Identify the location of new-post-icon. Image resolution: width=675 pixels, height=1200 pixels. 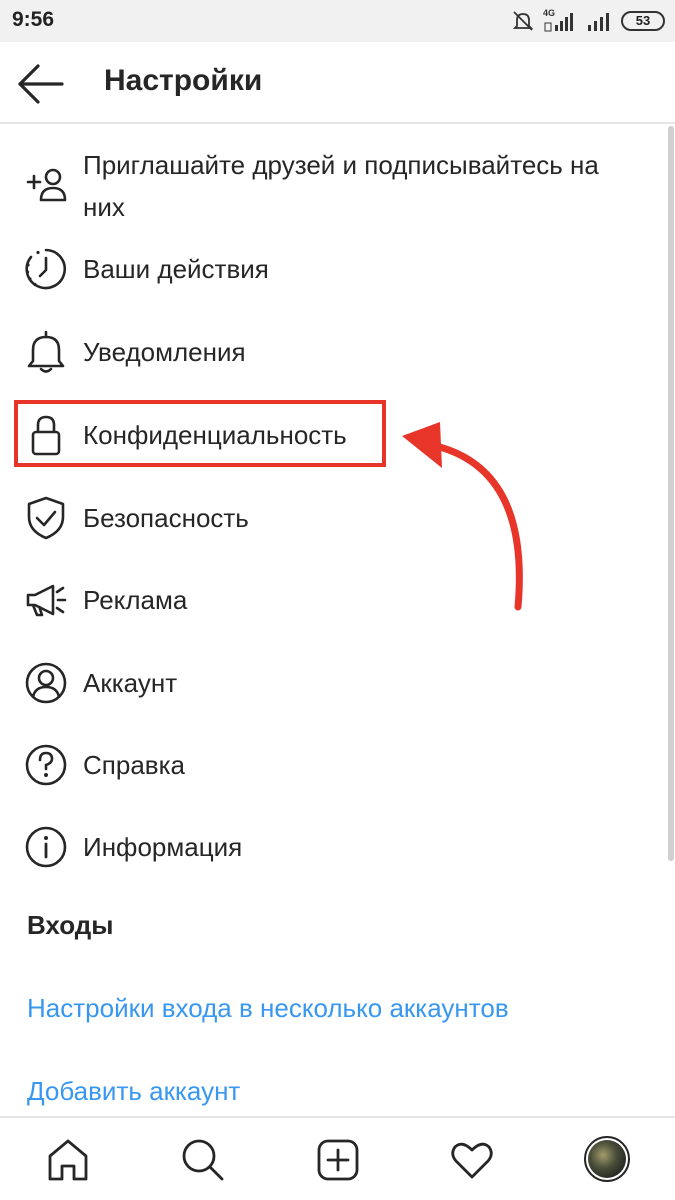
(338, 1160).